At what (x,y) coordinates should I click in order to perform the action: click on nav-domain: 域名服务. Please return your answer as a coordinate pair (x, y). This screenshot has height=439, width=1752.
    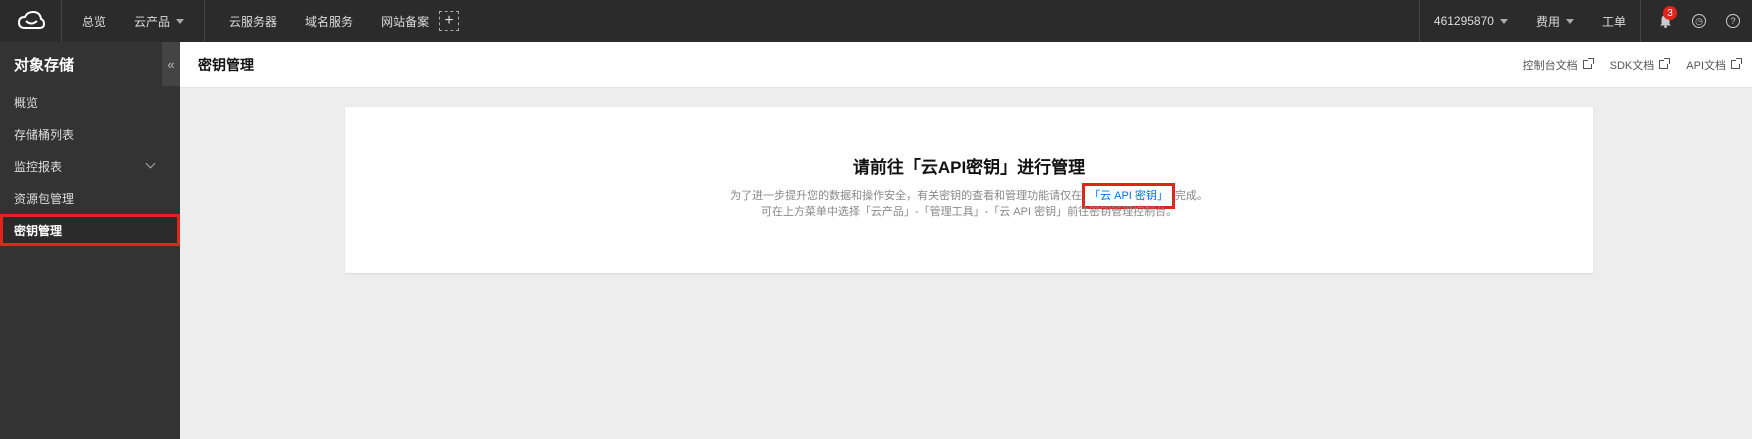
    Looking at the image, I should click on (329, 21).